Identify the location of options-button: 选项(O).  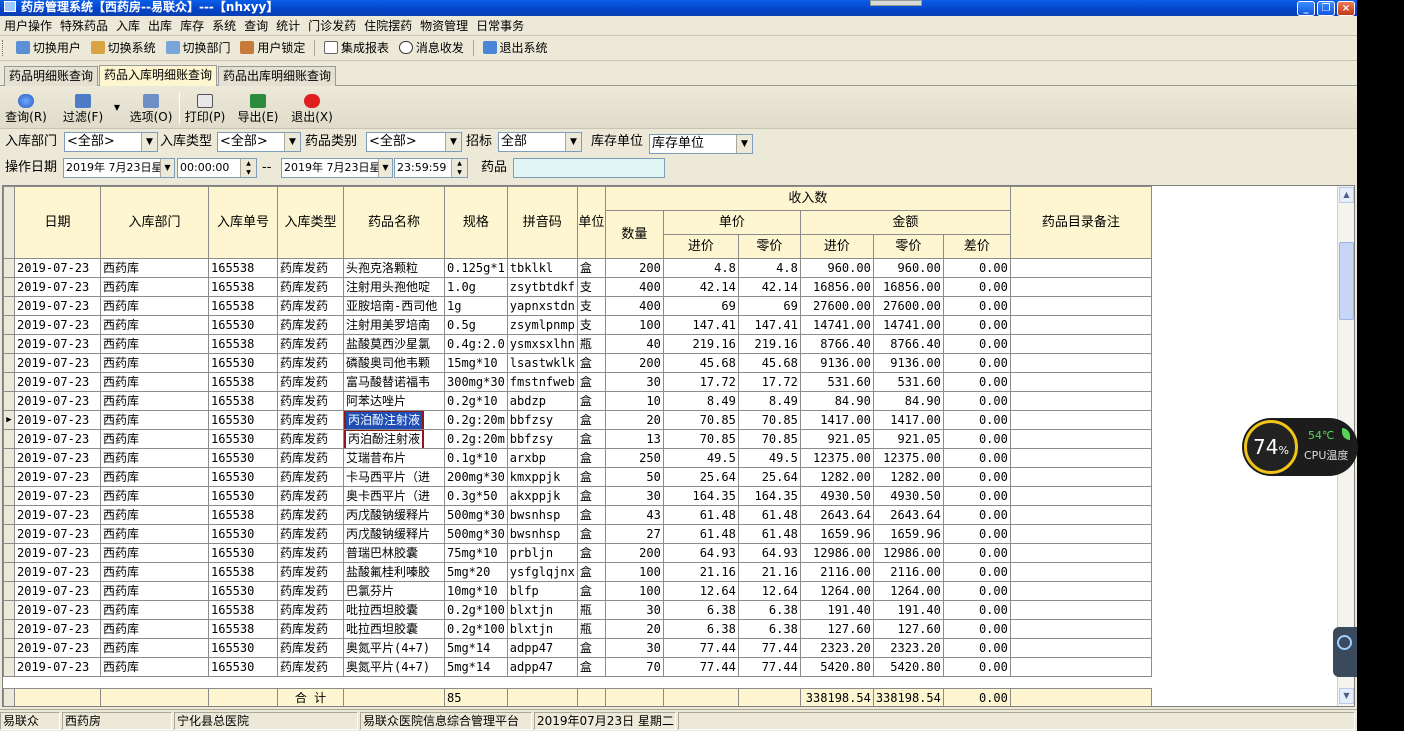
(151, 108).